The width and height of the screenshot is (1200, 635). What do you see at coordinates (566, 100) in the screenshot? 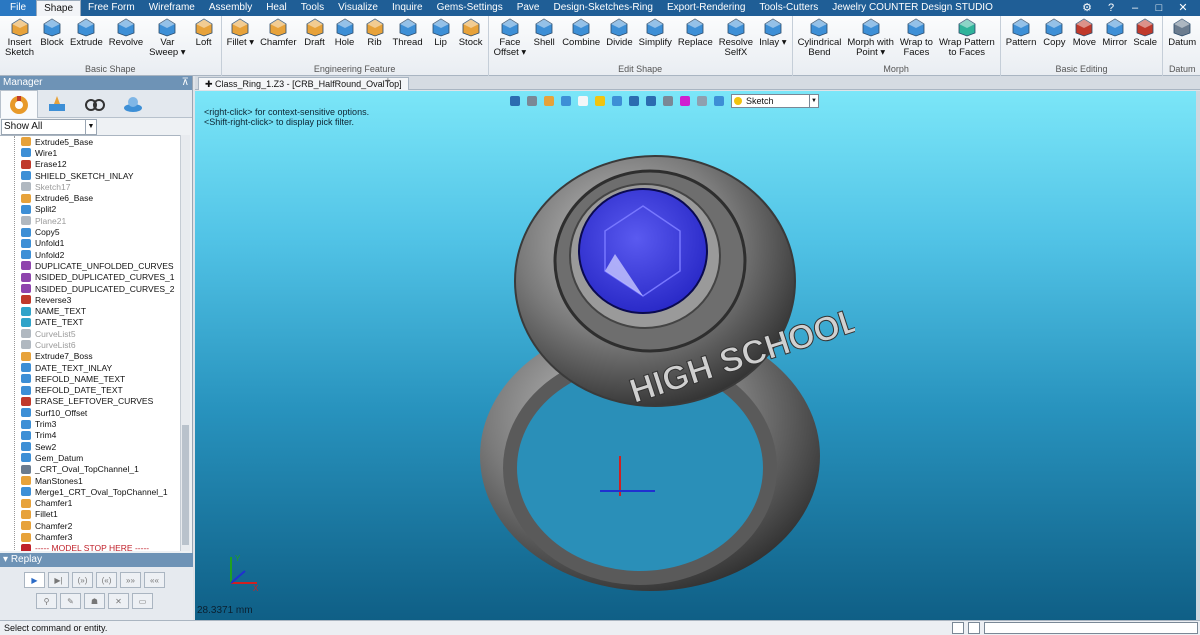
I see `cube-icon` at bounding box center [566, 100].